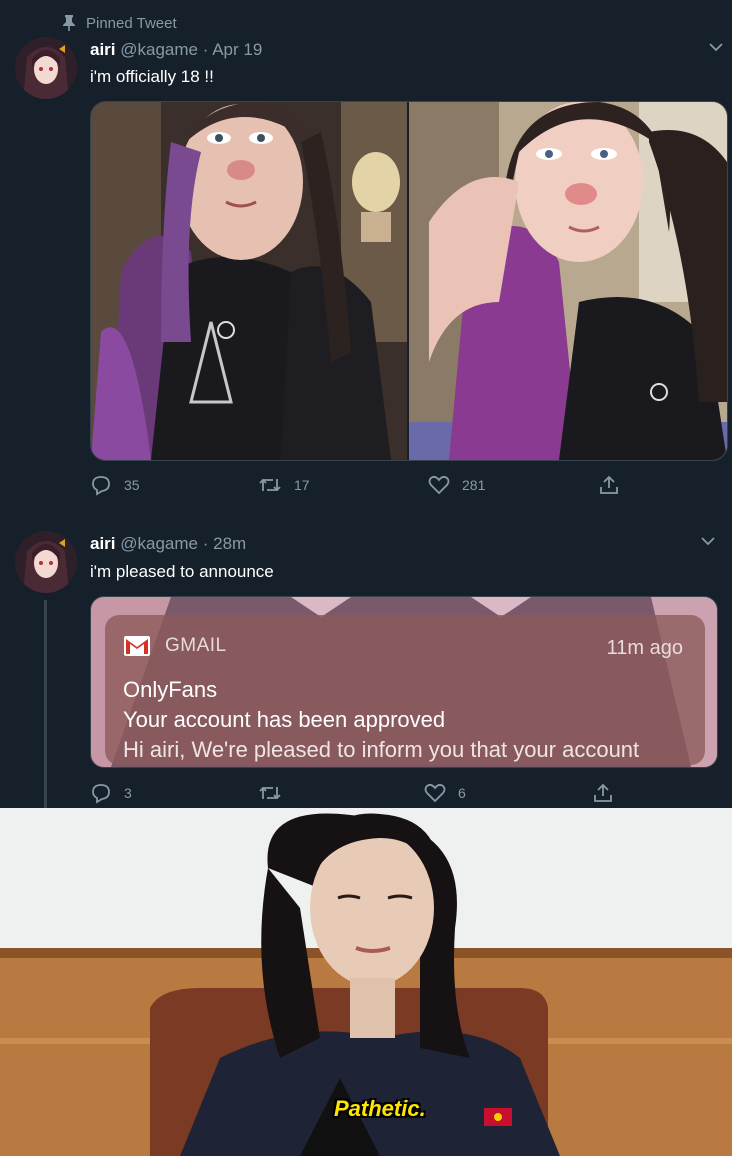 The height and width of the screenshot is (1156, 732). I want to click on reply-button: 3, so click(111, 793).